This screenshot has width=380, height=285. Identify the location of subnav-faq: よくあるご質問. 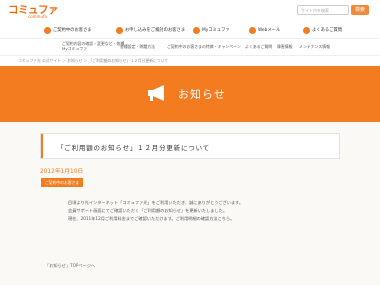
(258, 46).